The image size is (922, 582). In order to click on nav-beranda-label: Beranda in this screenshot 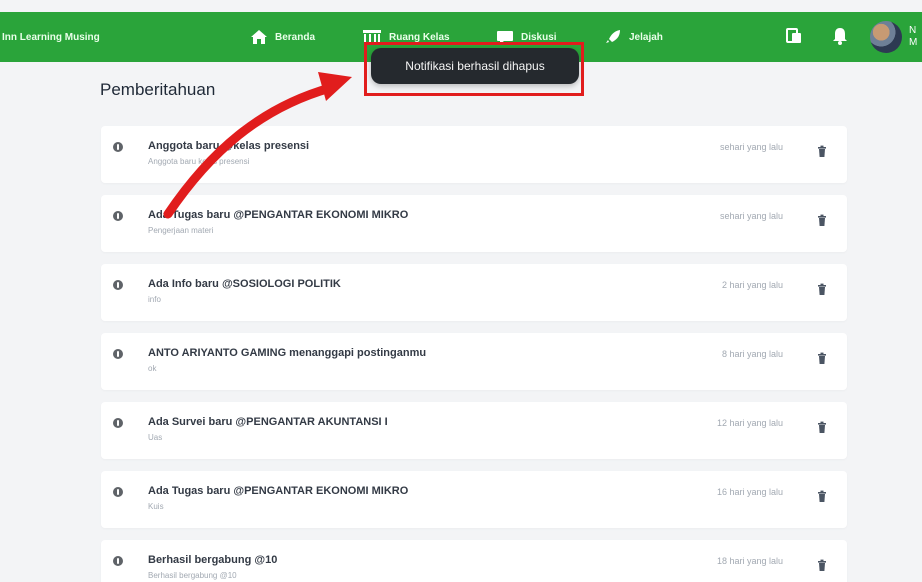, I will do `click(295, 37)`.